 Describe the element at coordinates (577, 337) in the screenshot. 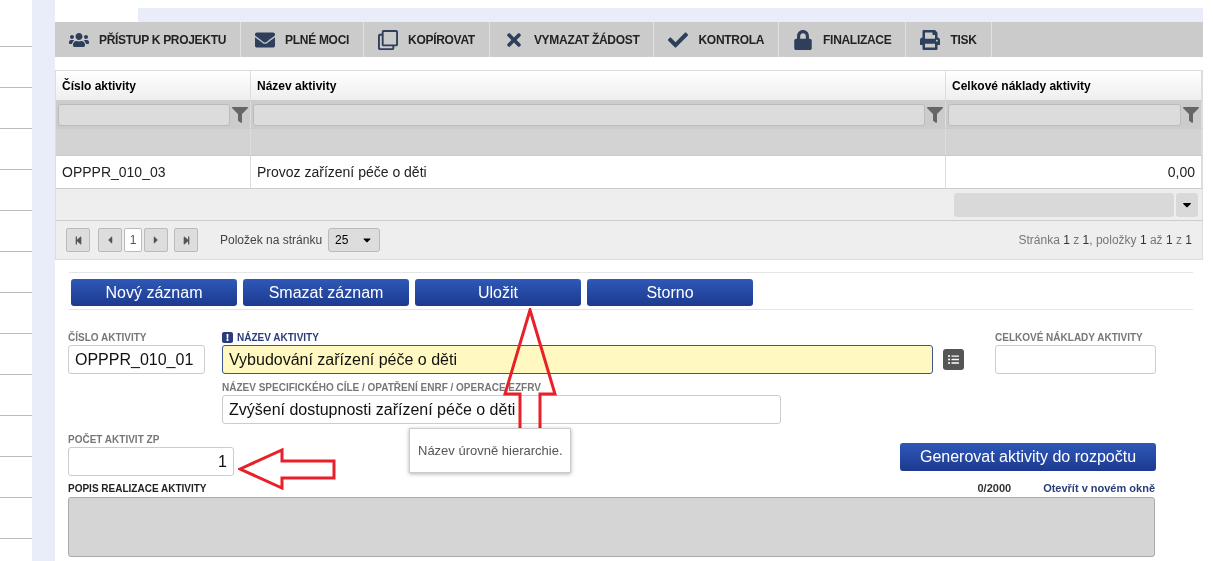

I see `field-label: NÁZEV AKTIVITY` at that location.